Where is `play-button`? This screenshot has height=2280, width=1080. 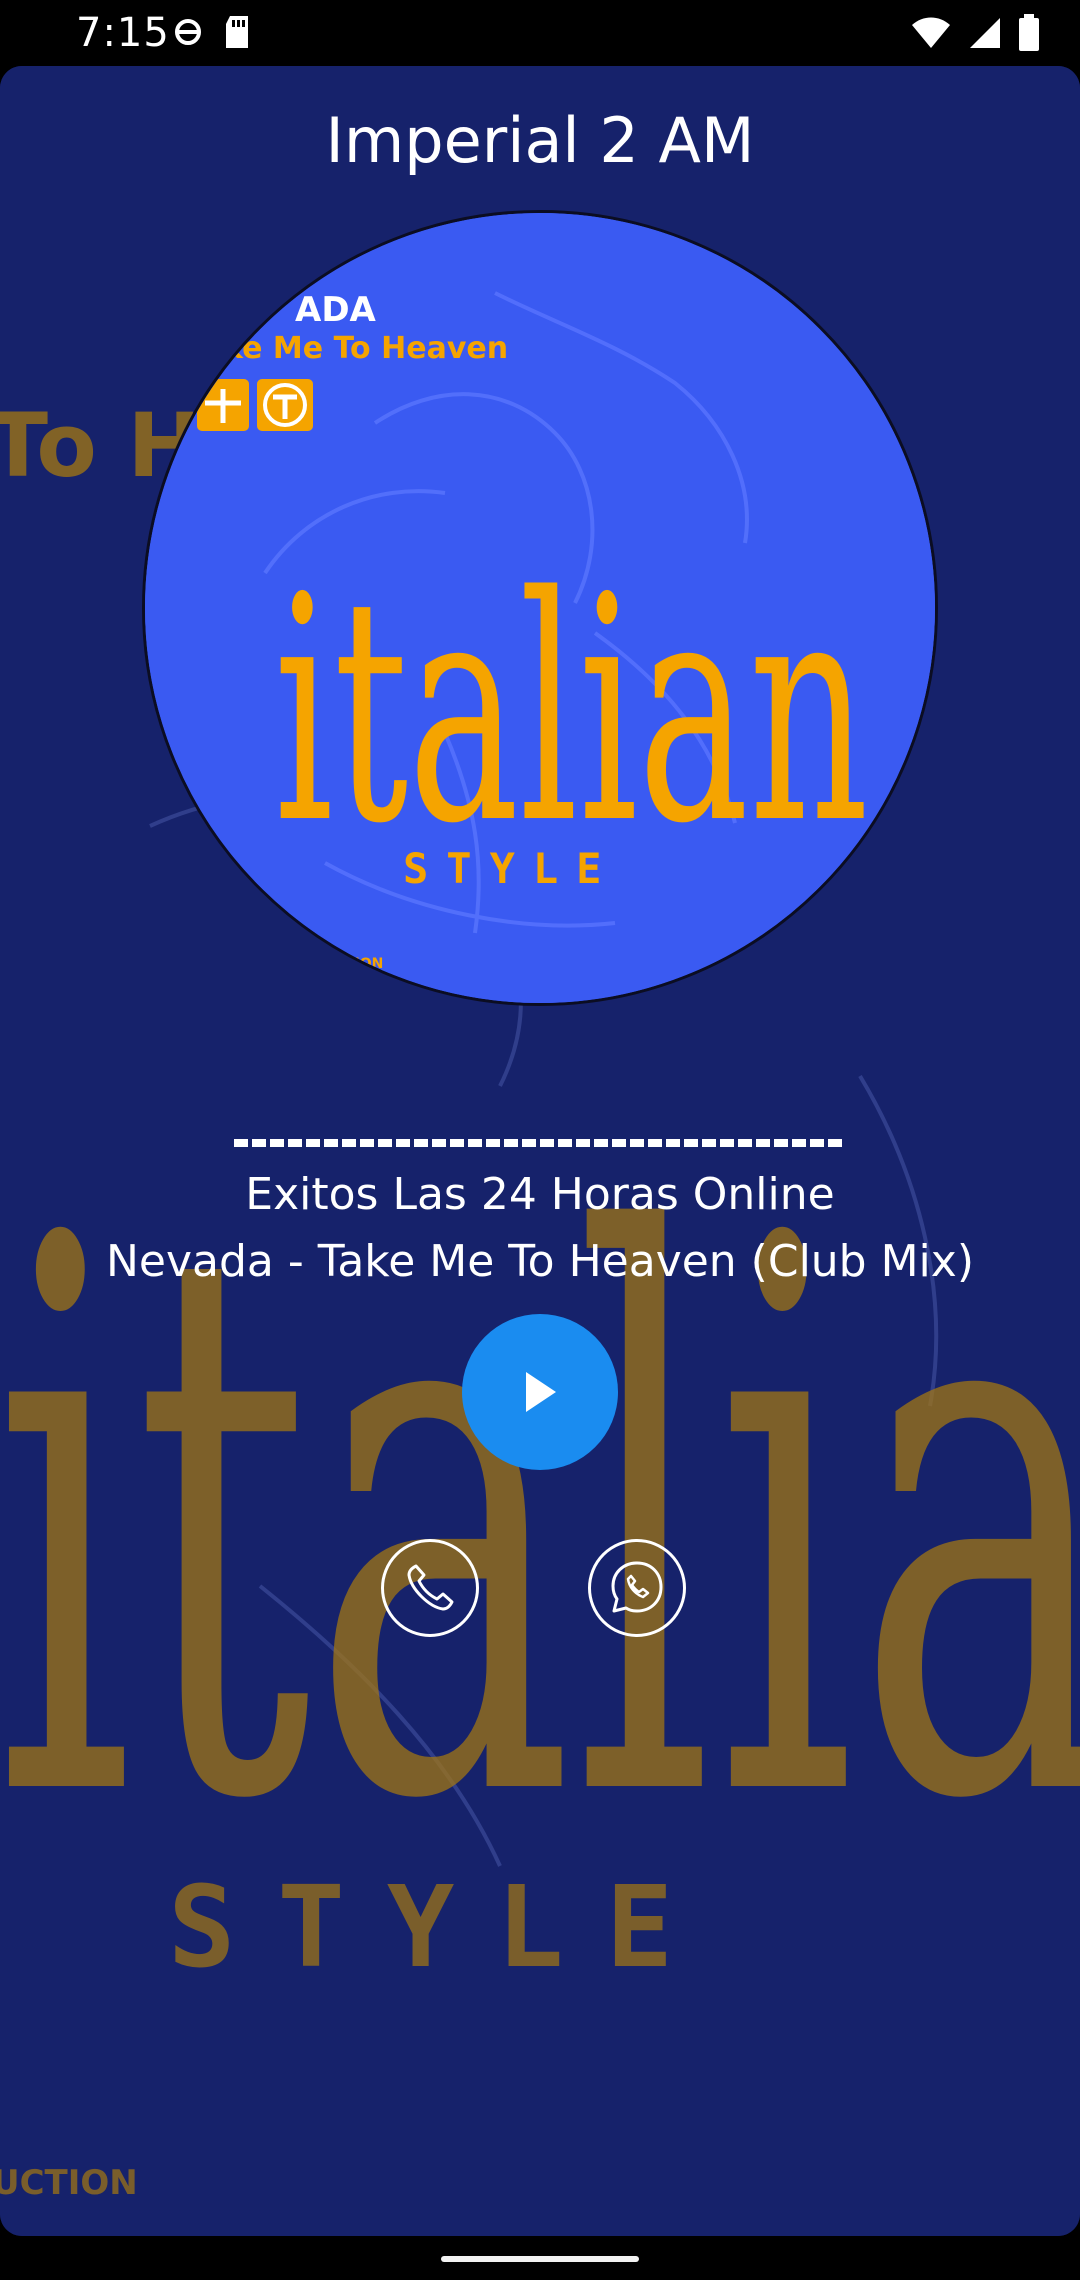 play-button is located at coordinates (540, 1392).